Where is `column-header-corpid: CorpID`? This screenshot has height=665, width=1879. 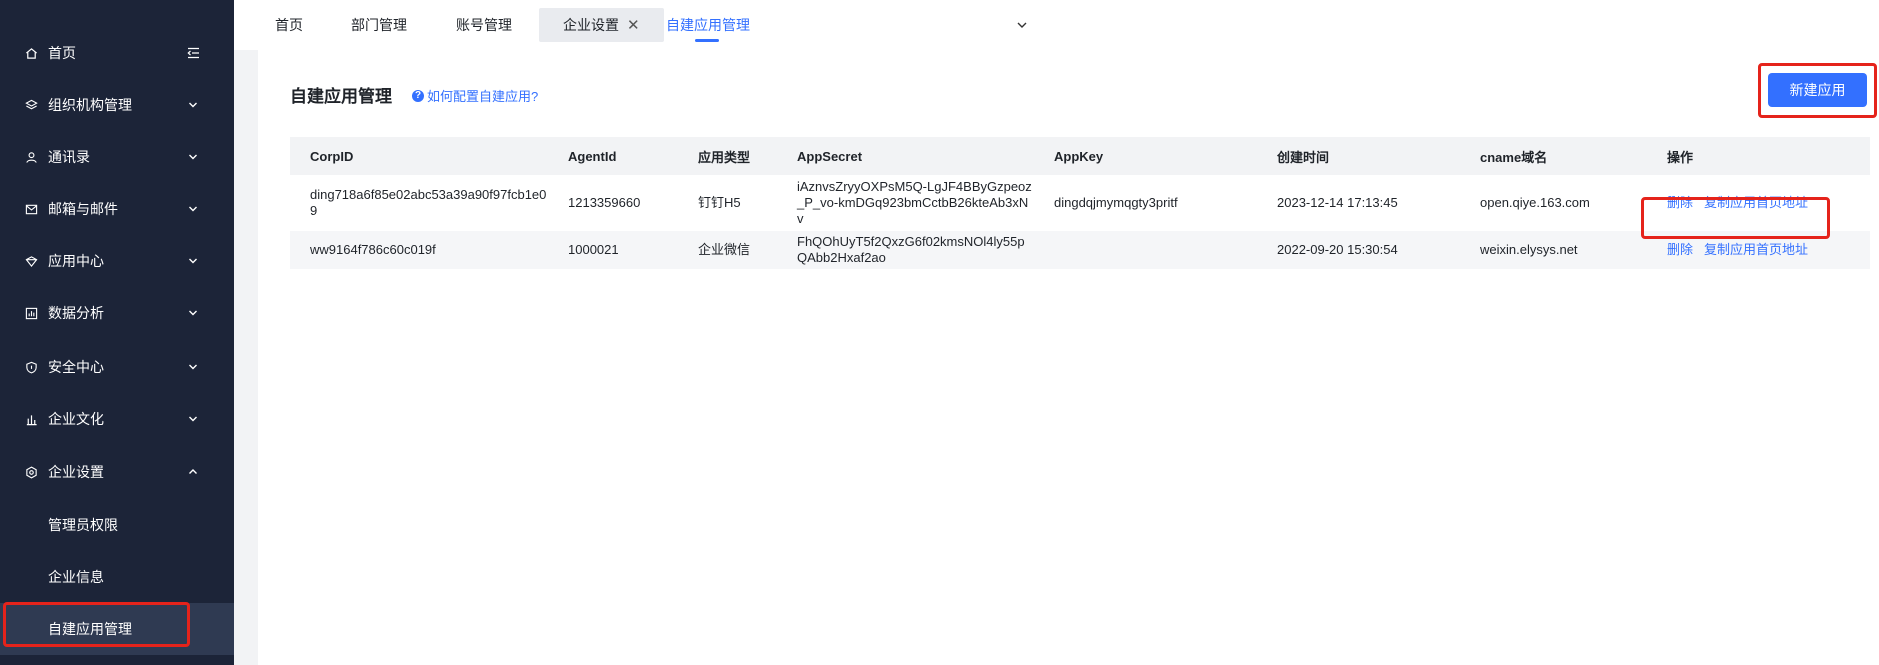 column-header-corpid: CorpID is located at coordinates (419, 156).